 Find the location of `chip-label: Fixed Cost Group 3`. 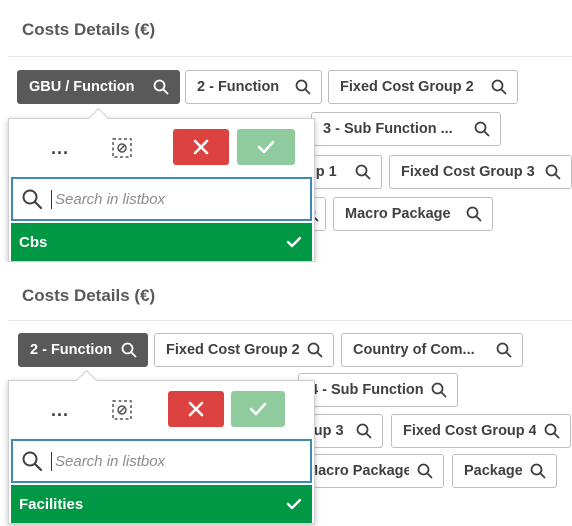

chip-label: Fixed Cost Group 3 is located at coordinates (468, 172).